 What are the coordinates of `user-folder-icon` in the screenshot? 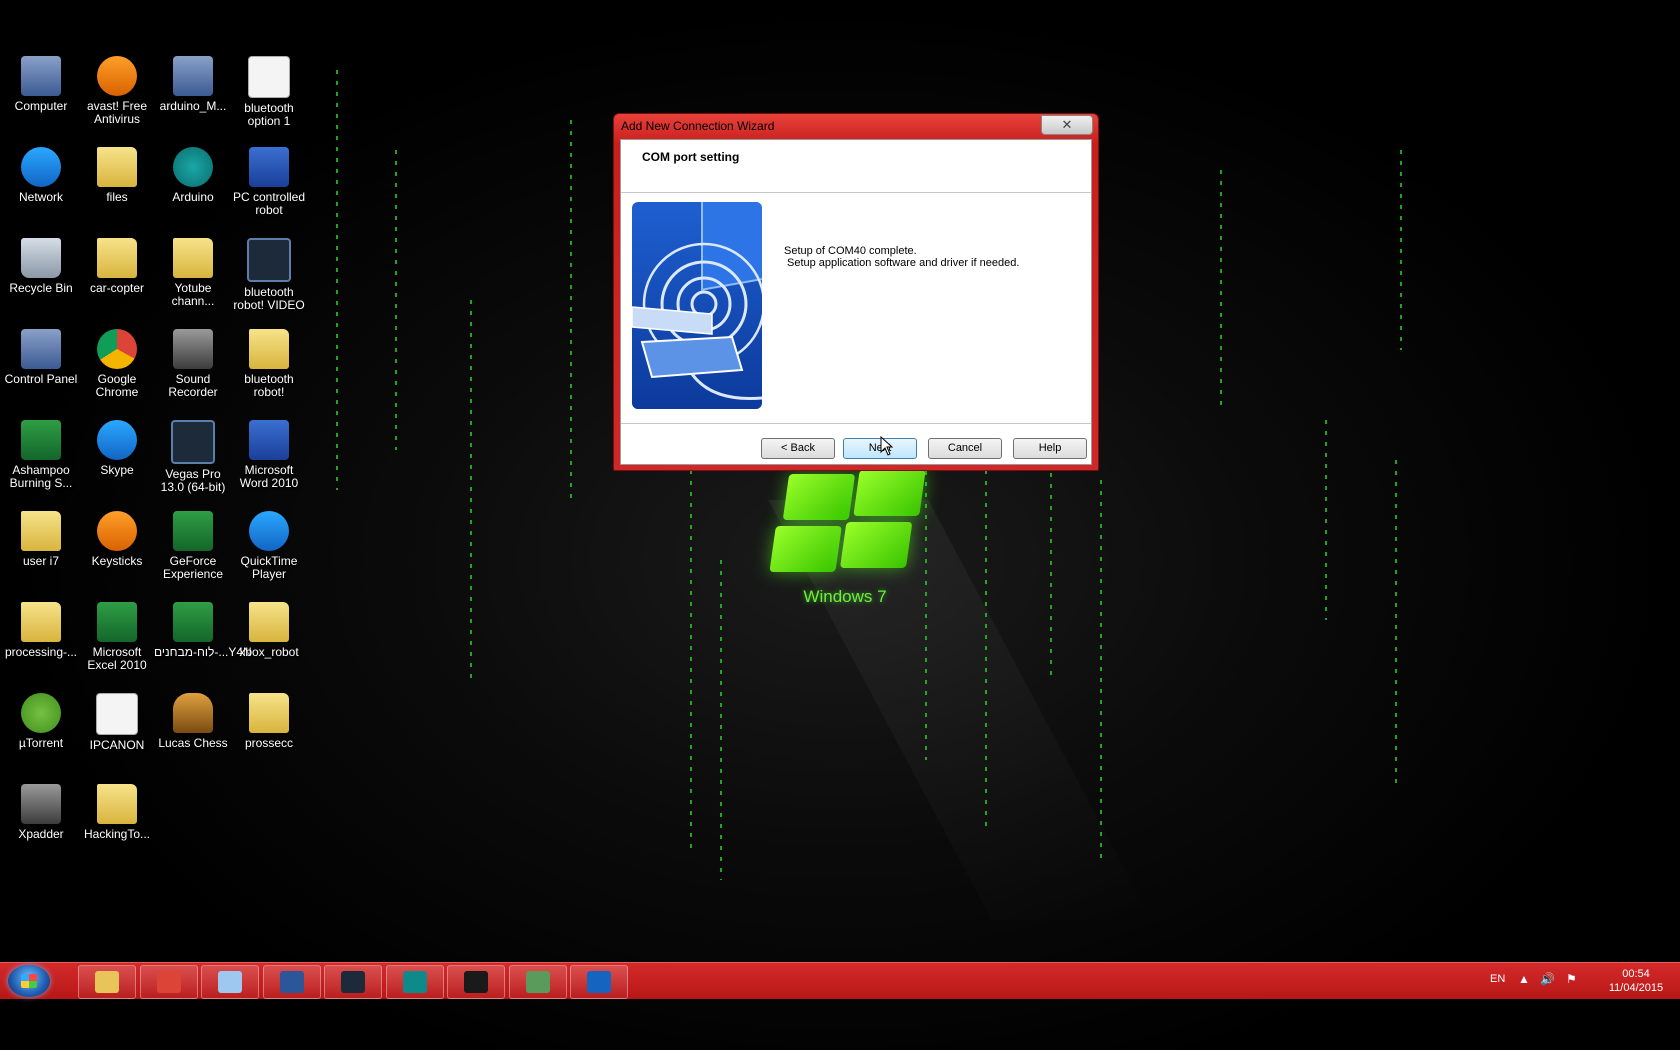 It's located at (41, 531).